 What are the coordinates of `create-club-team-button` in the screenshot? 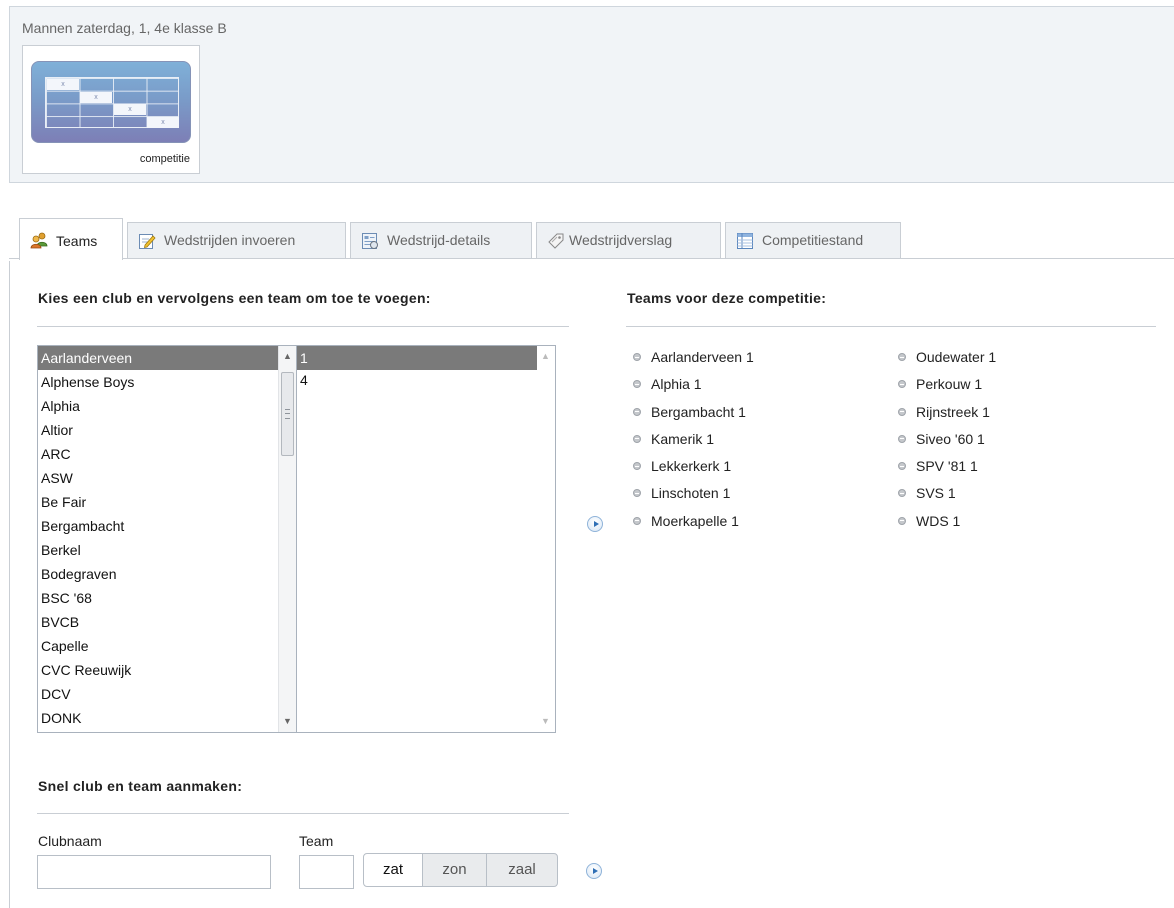 It's located at (594, 871).